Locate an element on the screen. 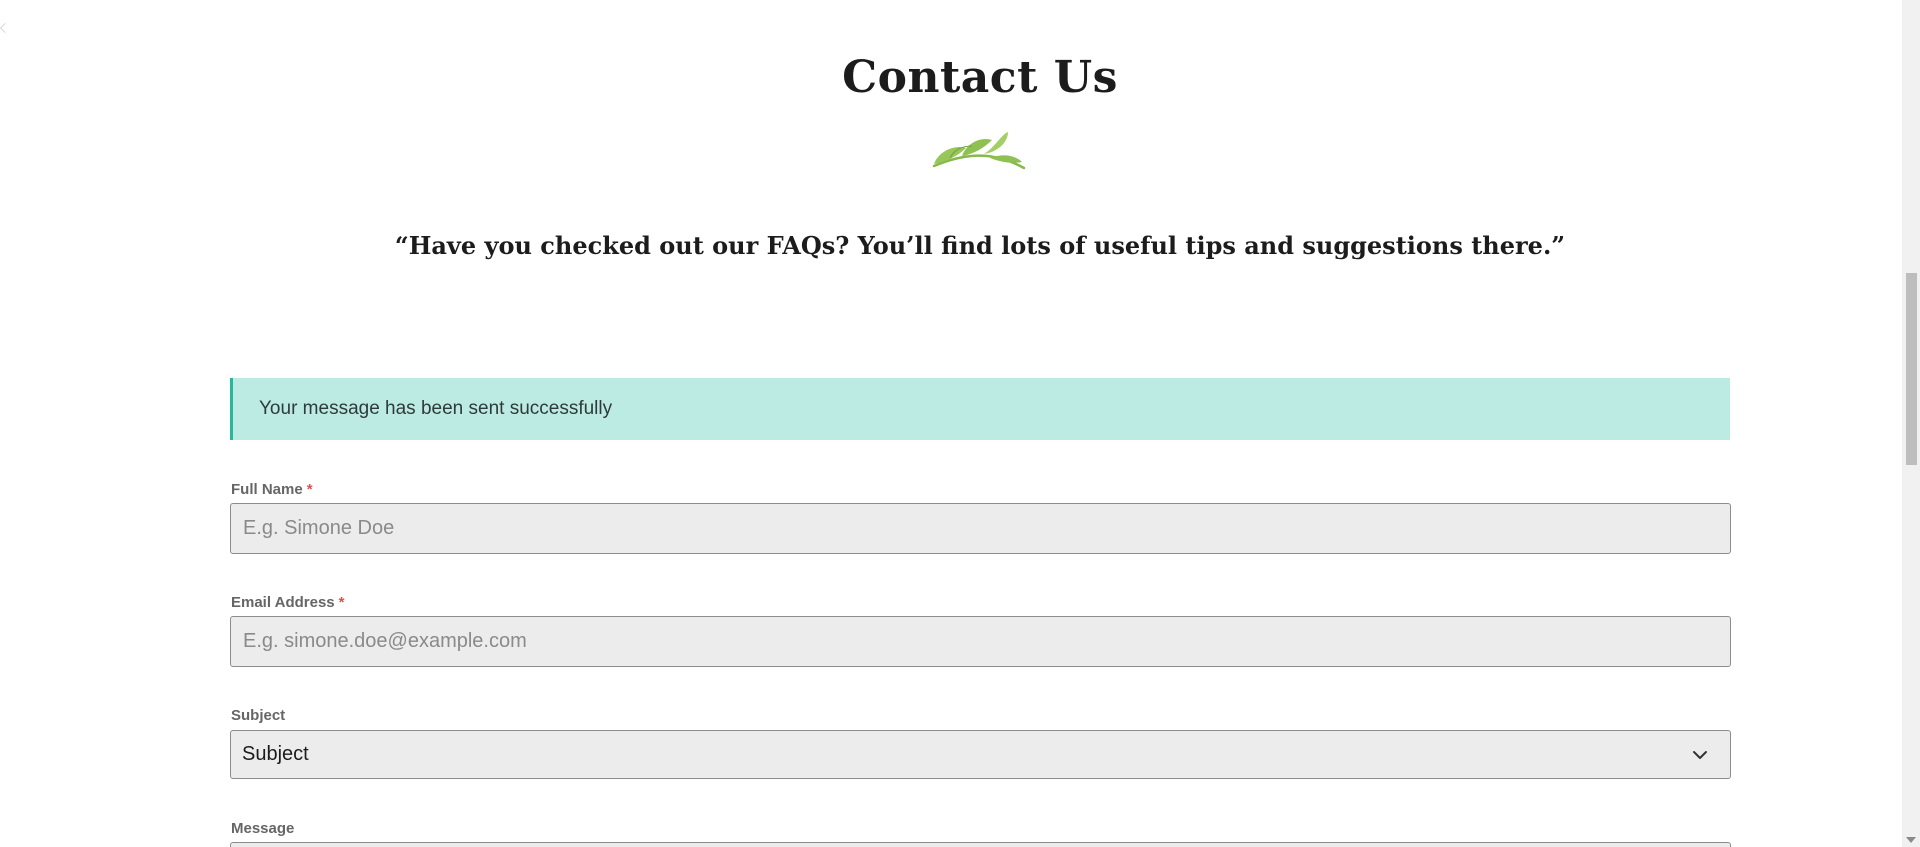 This screenshot has width=1920, height=847. success-alert-text: Your message has been sent successfully is located at coordinates (436, 408).